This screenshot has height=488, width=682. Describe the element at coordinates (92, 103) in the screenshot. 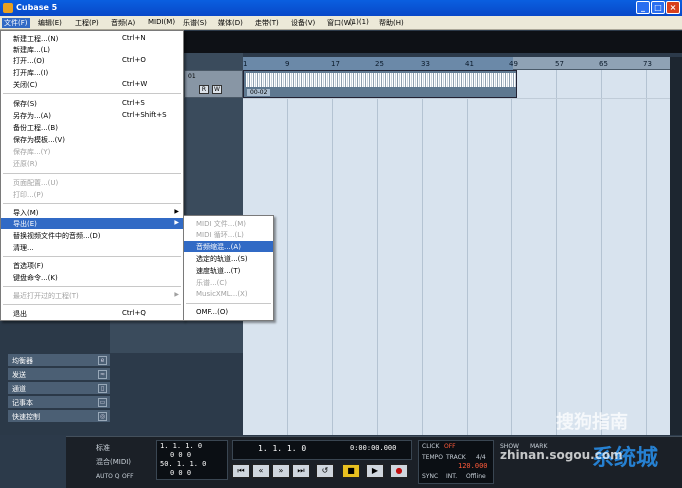

I see `menu-item-save: 保存(S) Ctrl+S` at that location.